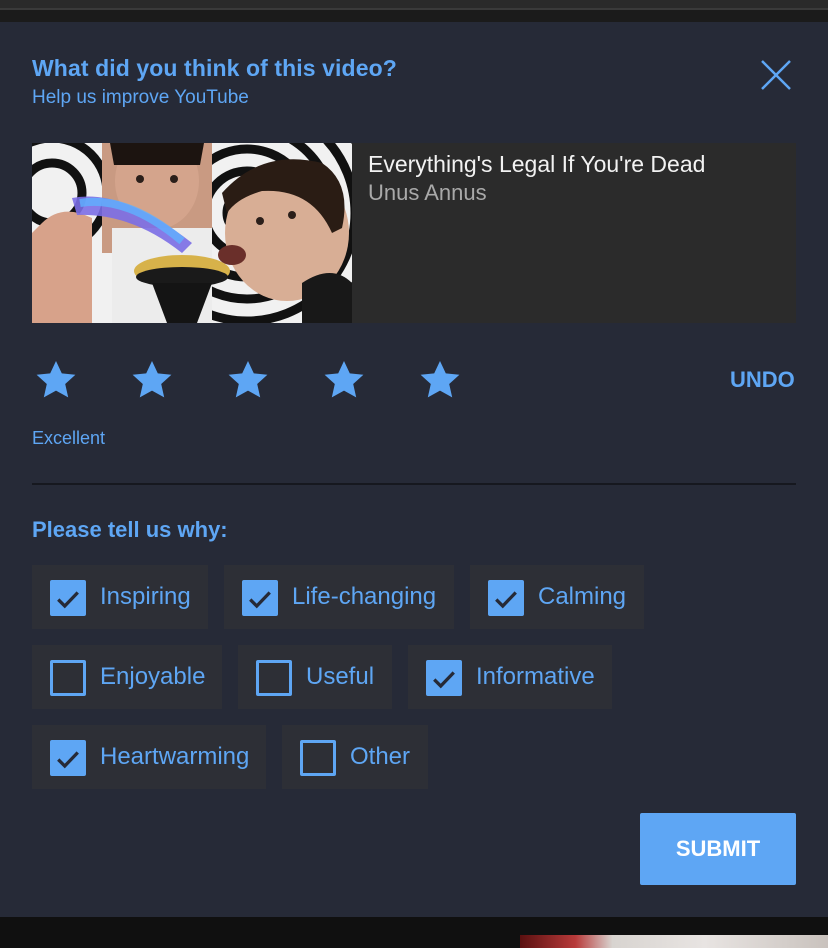  Describe the element at coordinates (380, 756) in the screenshot. I see `reason-label: Other` at that location.